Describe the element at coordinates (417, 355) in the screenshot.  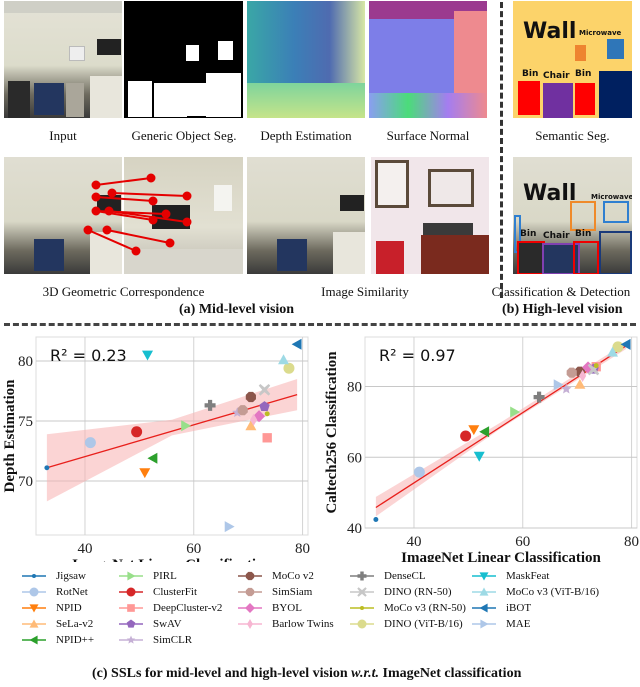
I see `r-squared-annotation: R² = 0.97` at that location.